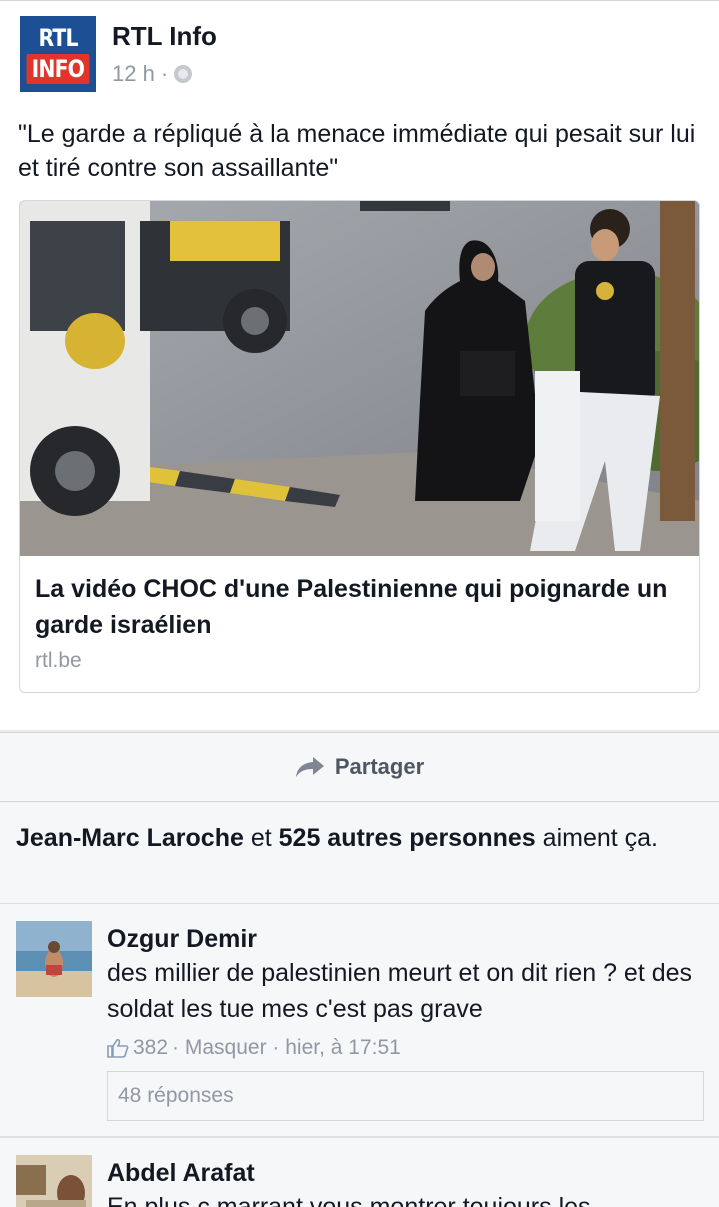 The width and height of the screenshot is (719, 1207). Describe the element at coordinates (407, 838) in the screenshot. I see `likes-others-link: 525 autres personnes` at that location.